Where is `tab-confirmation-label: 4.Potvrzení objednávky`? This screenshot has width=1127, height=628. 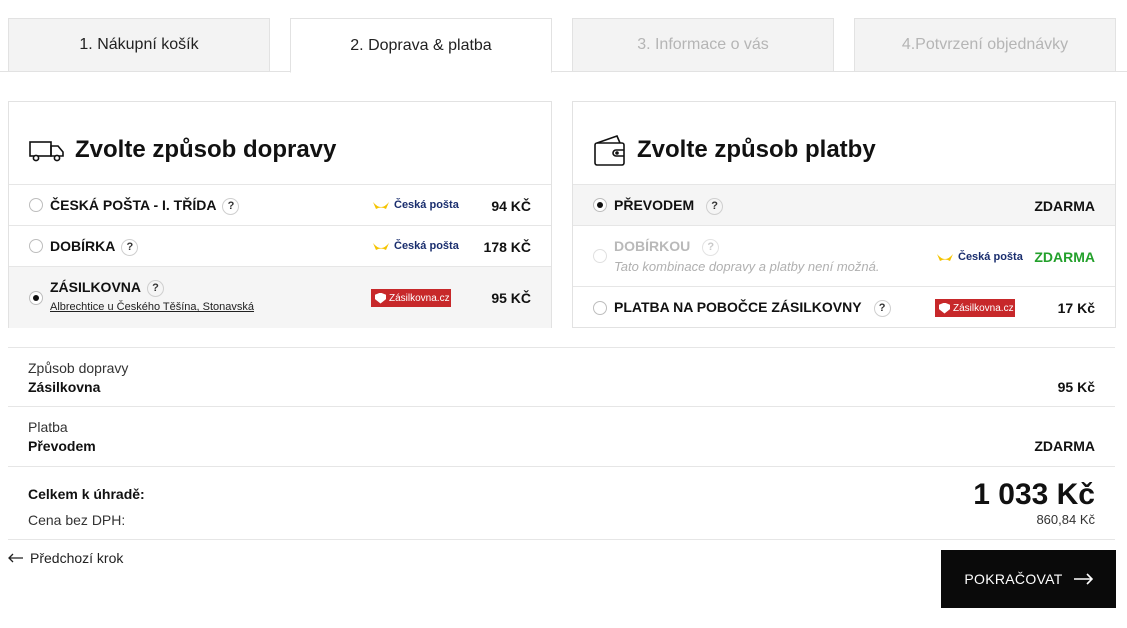
tab-confirmation-label: 4.Potvrzení objednávky is located at coordinates (985, 44).